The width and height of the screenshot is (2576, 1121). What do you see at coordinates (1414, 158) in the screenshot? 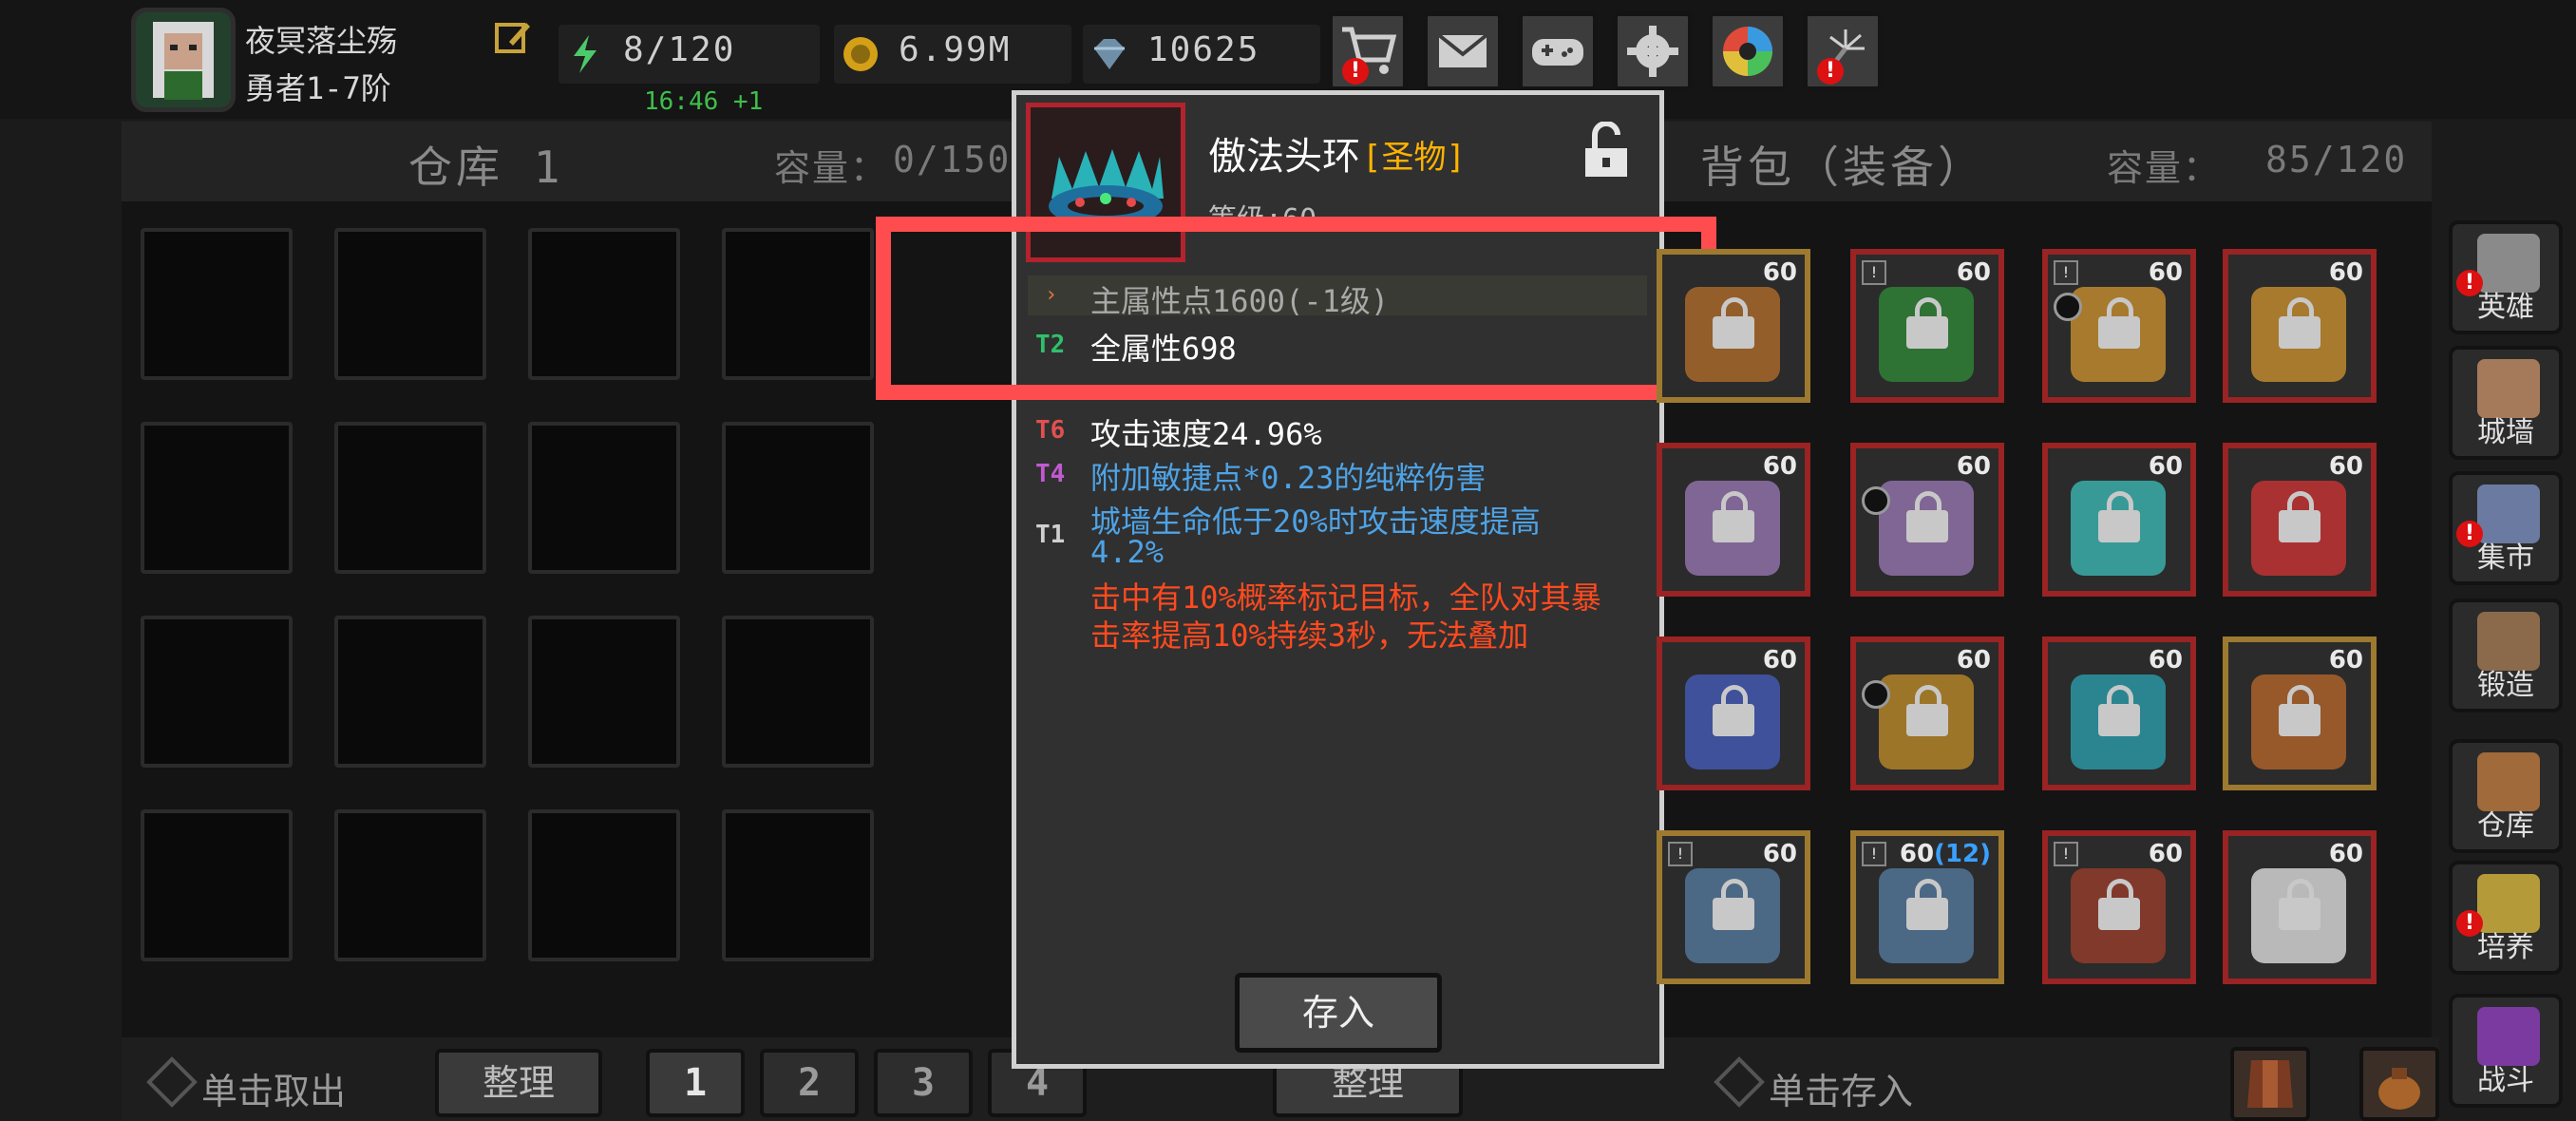
I see `tooltip-item-grade: [圣物]` at bounding box center [1414, 158].